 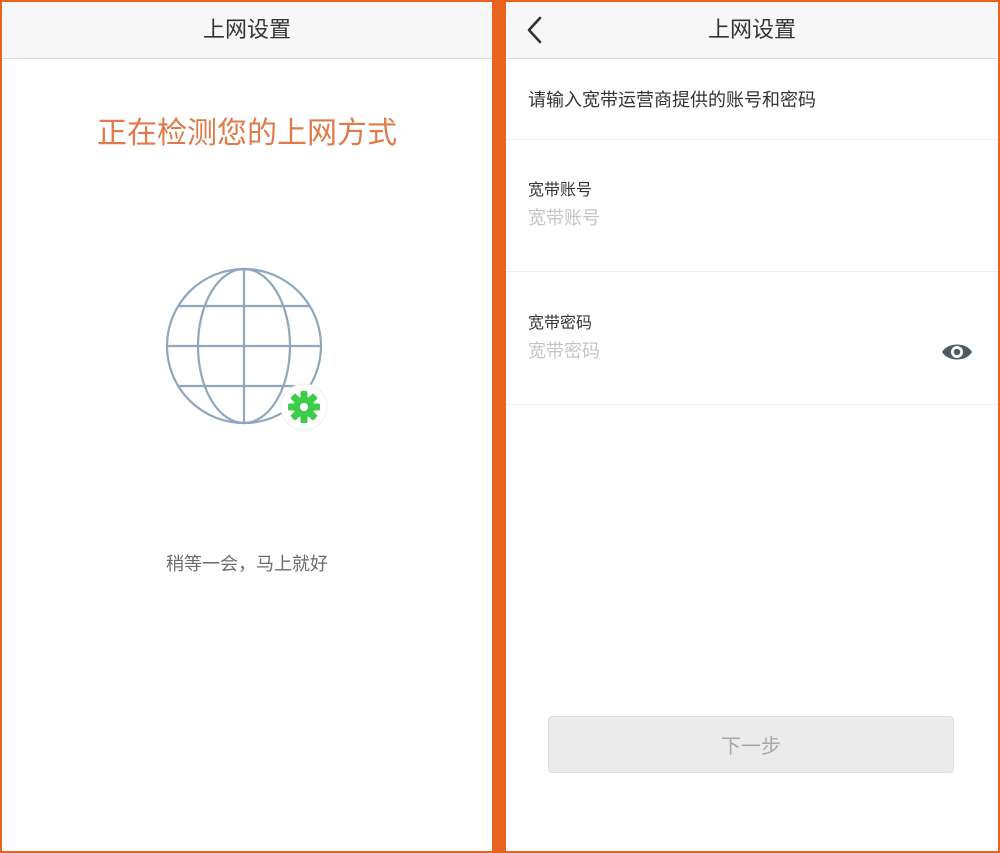 I want to click on eye-icon, so click(x=957, y=352).